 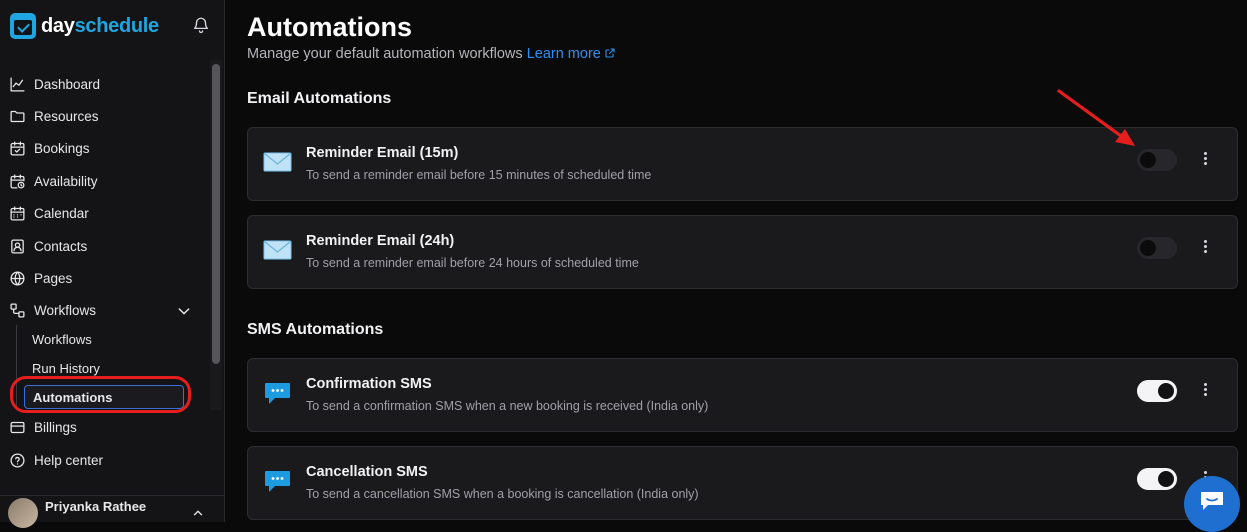 I want to click on sidebar-item-label: Bookings, so click(x=62, y=148).